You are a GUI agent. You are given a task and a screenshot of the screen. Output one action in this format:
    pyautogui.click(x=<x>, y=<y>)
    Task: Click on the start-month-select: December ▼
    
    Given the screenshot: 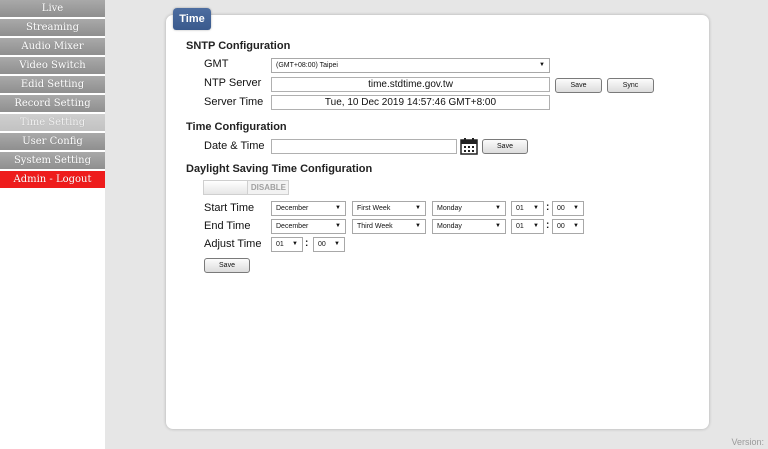 What is the action you would take?
    pyautogui.click(x=308, y=208)
    